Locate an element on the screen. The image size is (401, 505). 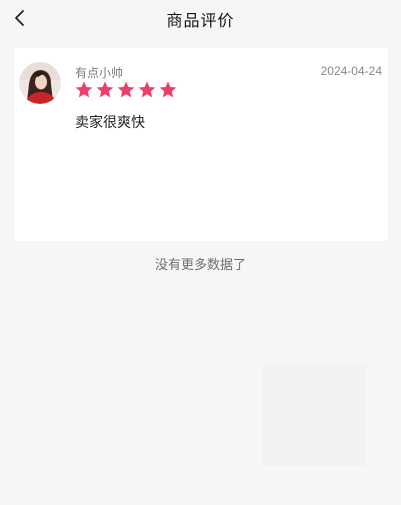
top-bar: 商品评价 is located at coordinates (200, 18).